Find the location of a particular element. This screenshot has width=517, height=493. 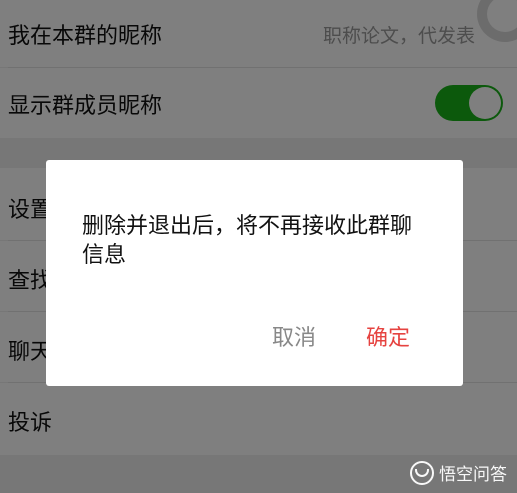

dialog-message: 删除并退出后，将不再接收此群聊信息 is located at coordinates (247, 241).